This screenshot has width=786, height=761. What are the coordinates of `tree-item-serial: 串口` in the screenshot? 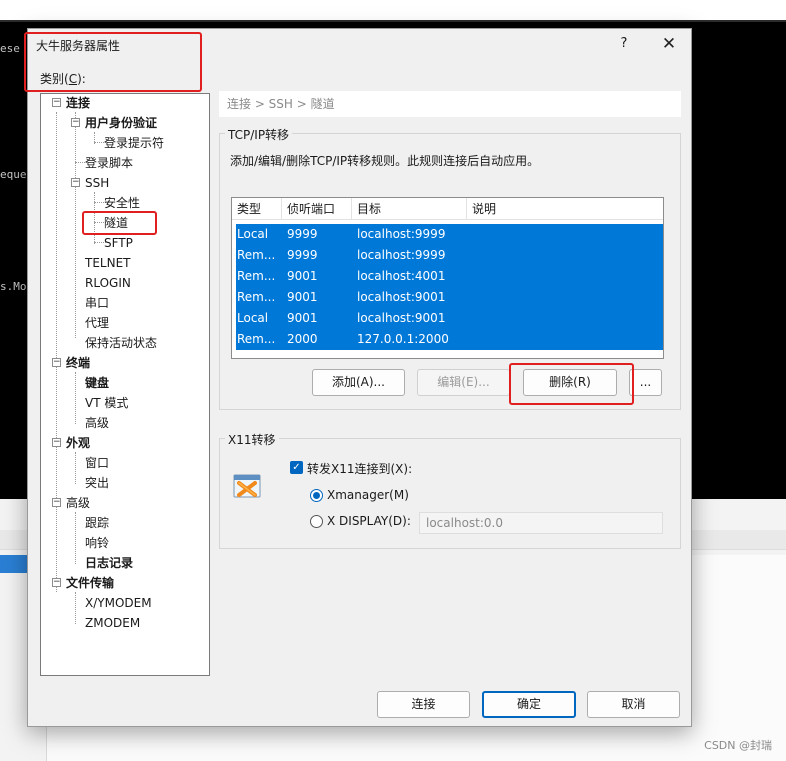 It's located at (97, 303).